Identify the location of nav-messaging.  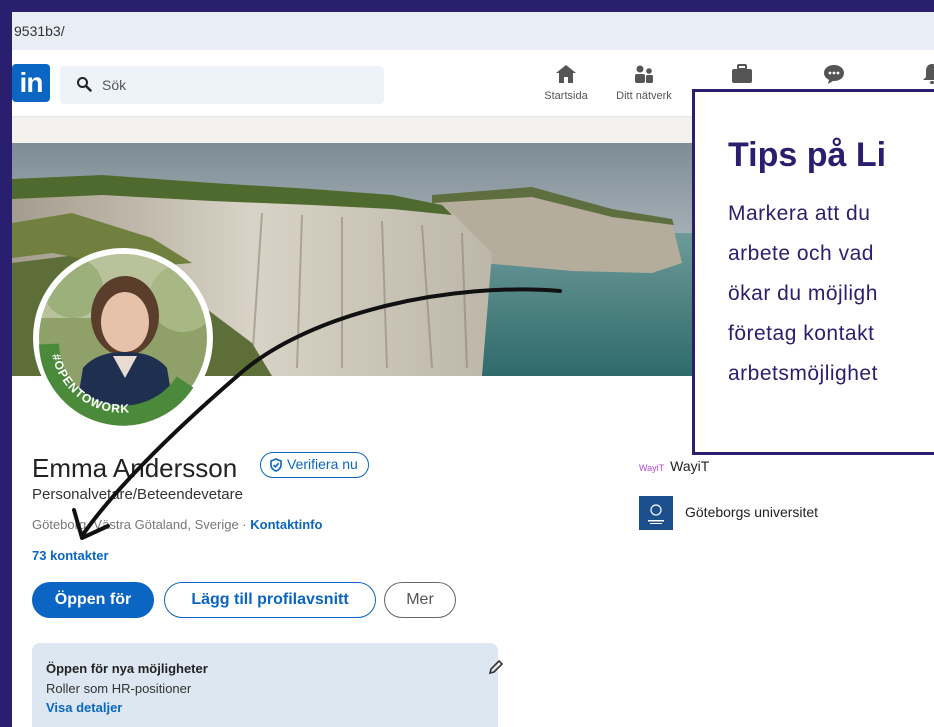
(834, 76).